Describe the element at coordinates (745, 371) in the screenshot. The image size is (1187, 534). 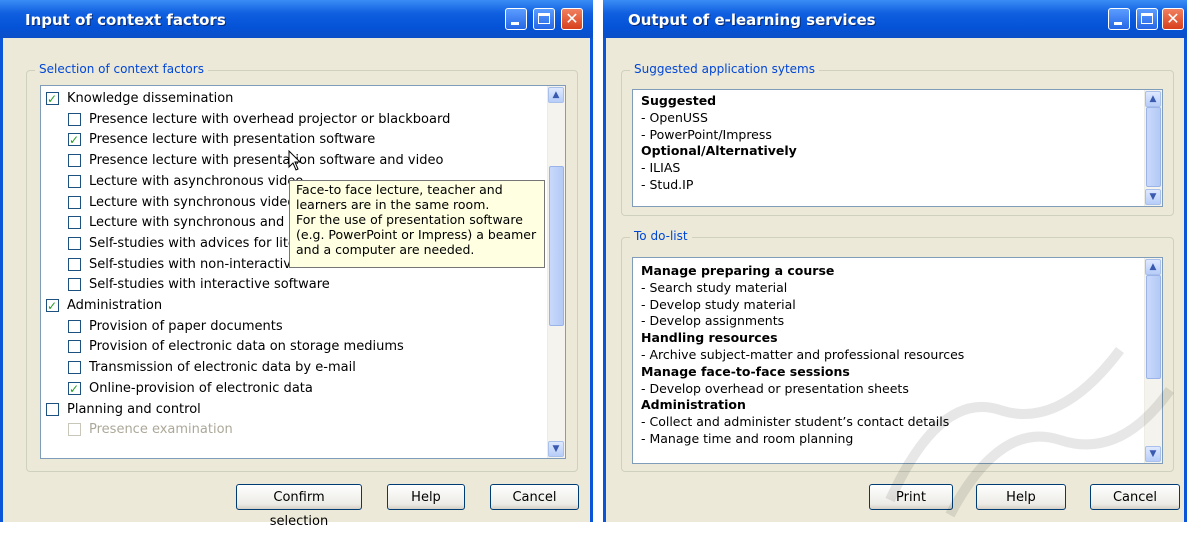
I see `section-heading: Manage face-to-face sessions` at that location.